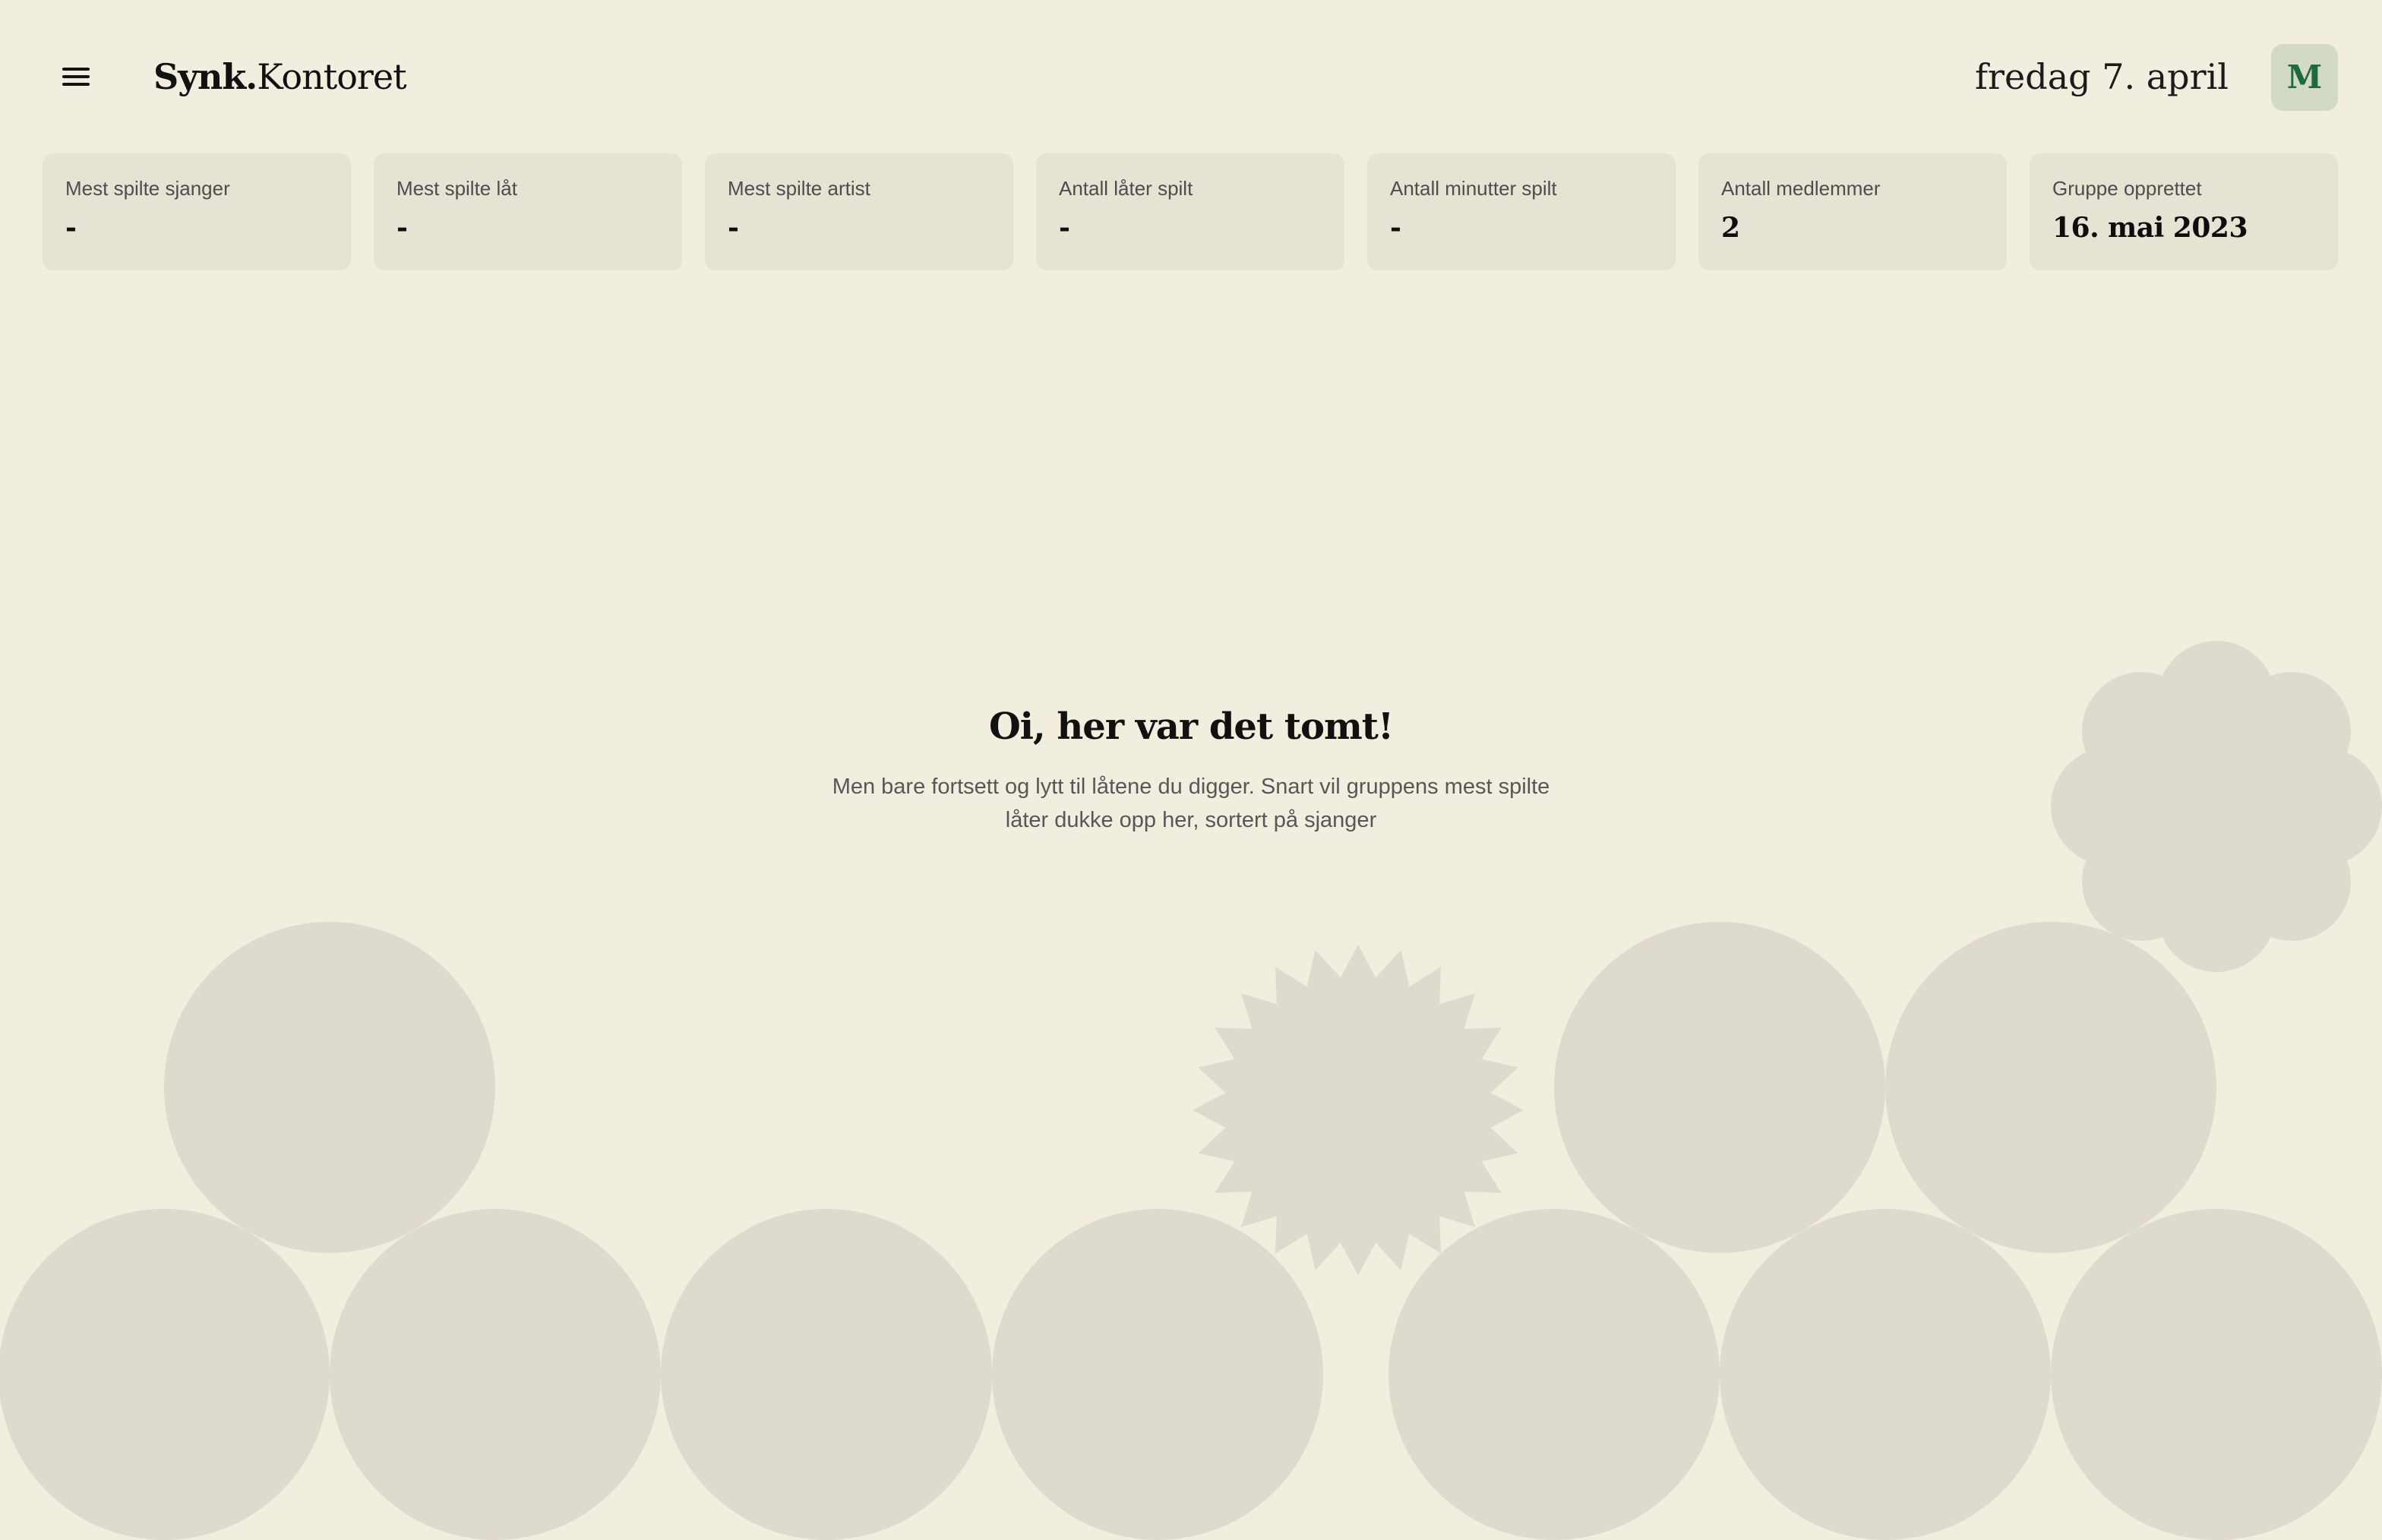  Describe the element at coordinates (1126, 188) in the screenshot. I see `stat-label: Antall låter spilt` at that location.